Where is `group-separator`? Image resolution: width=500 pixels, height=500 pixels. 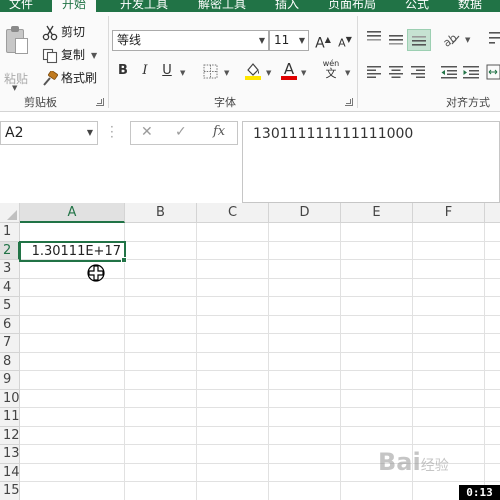 group-separator is located at coordinates (357, 62).